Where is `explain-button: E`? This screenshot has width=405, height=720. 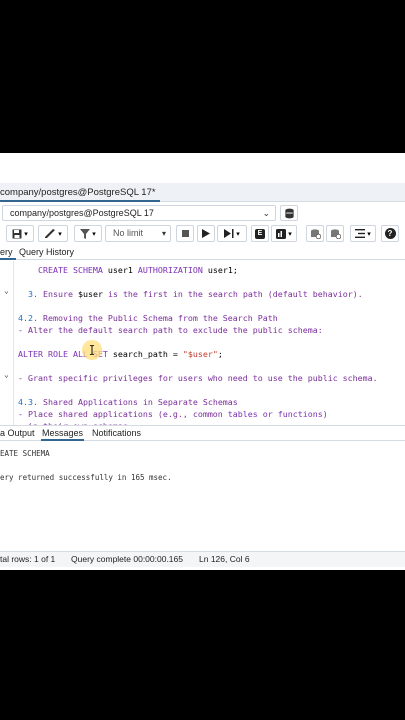
explain-button: E is located at coordinates (260, 233).